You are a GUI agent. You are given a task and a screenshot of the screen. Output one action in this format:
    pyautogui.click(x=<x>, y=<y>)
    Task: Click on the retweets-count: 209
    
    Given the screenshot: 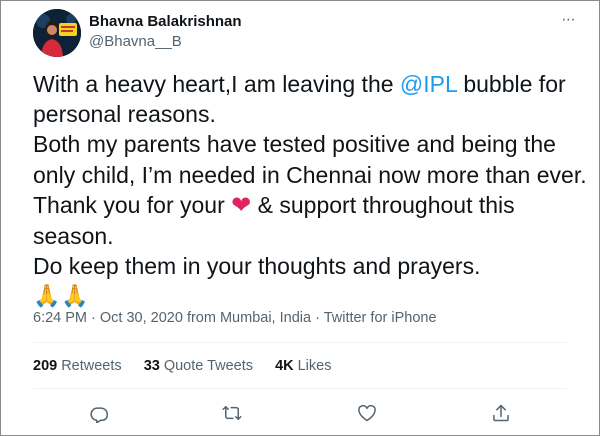 What is the action you would take?
    pyautogui.click(x=45, y=366)
    